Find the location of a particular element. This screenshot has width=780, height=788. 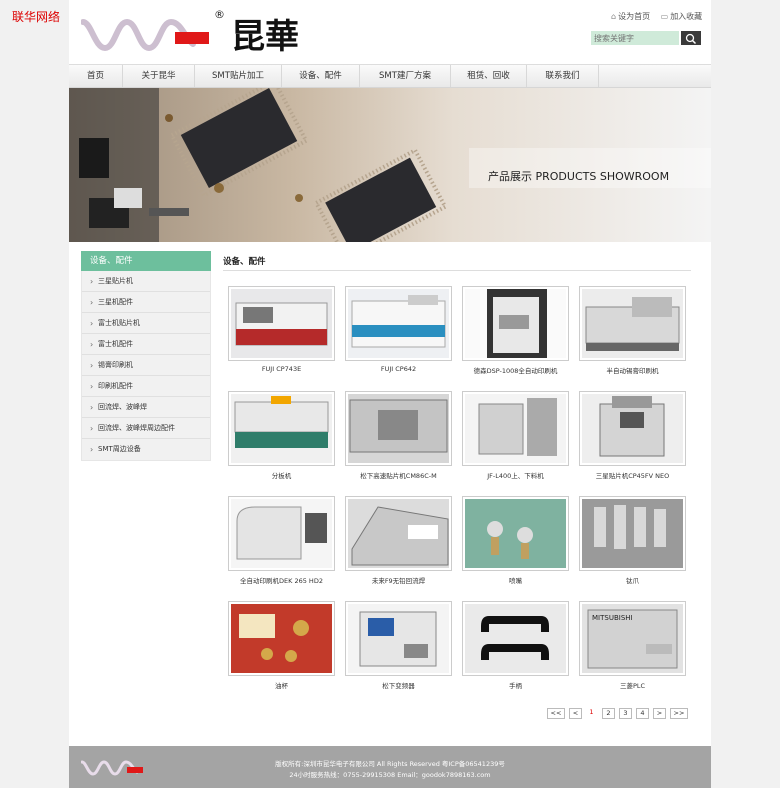

set-homepage-link: ⌂ 设为首页 is located at coordinates (630, 16).